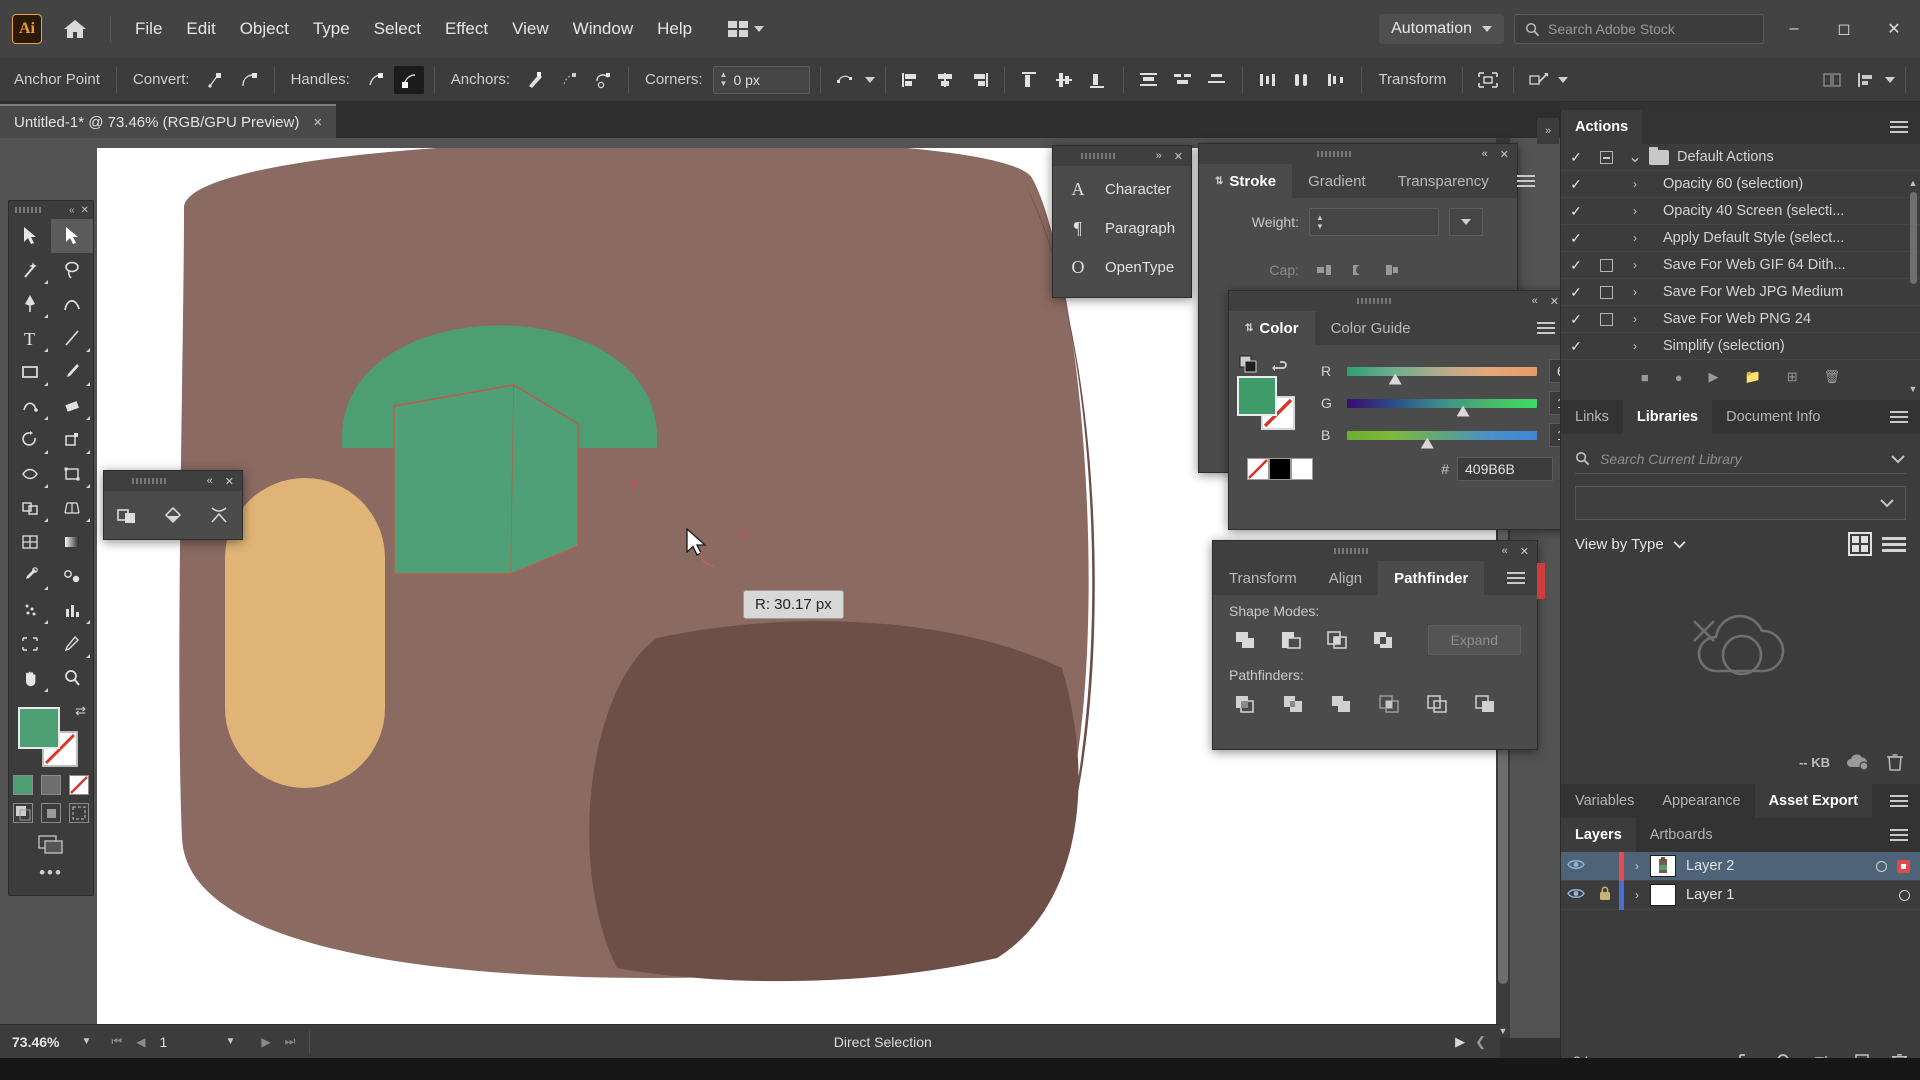 Image resolution: width=1920 pixels, height=1080 pixels. What do you see at coordinates (79, 785) in the screenshot?
I see `none-swatch-button` at bounding box center [79, 785].